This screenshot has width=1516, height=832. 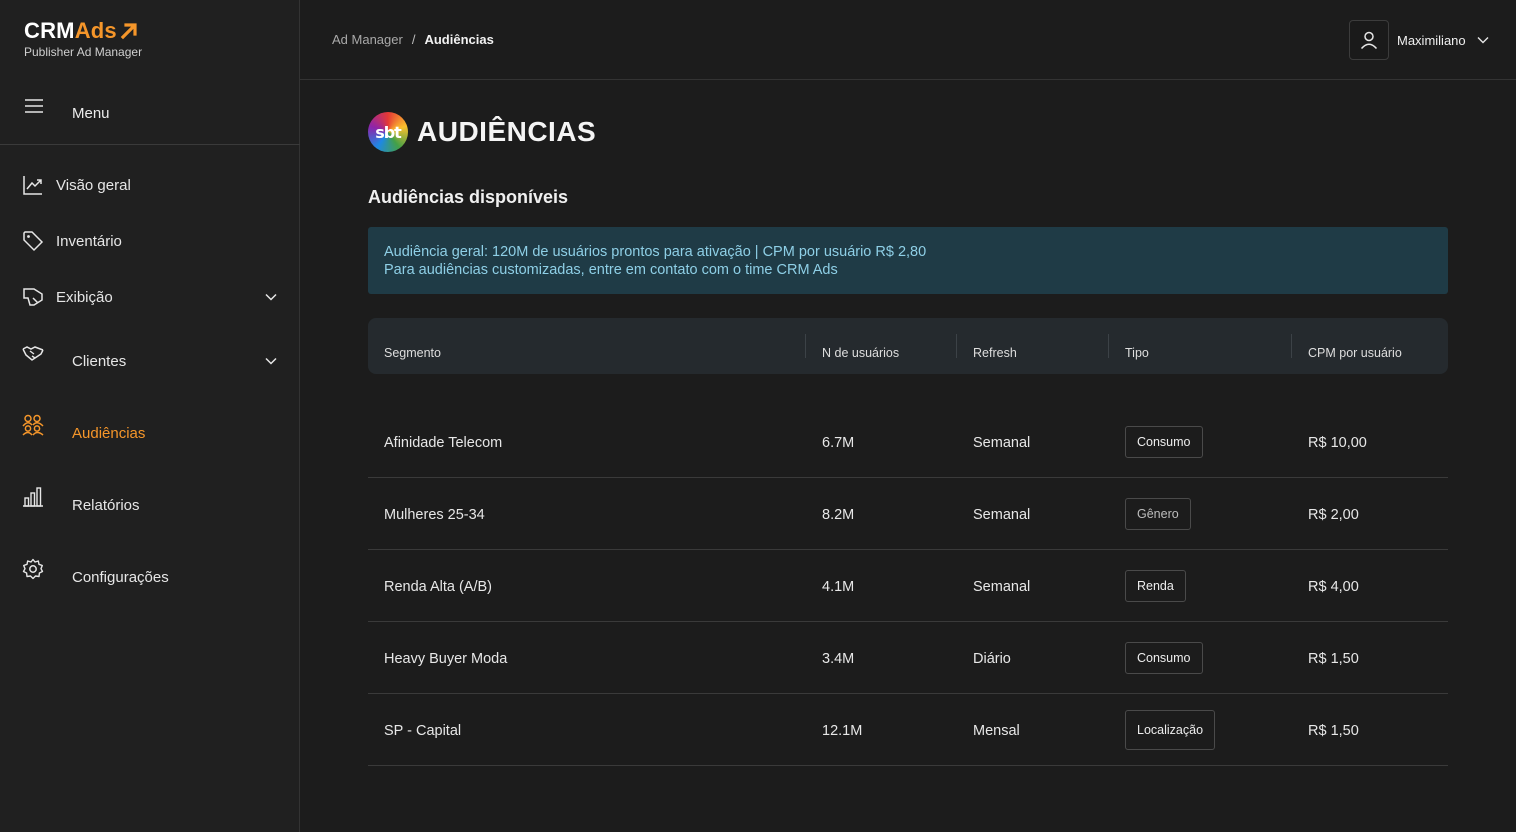 What do you see at coordinates (1137, 353) in the screenshot?
I see `column-header-tipo: Tipo` at bounding box center [1137, 353].